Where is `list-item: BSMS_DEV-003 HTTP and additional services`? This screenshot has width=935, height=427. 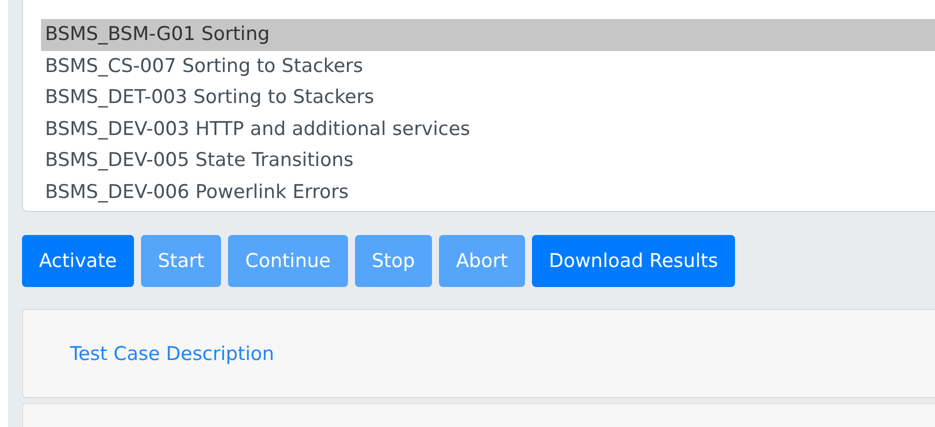 list-item: BSMS_DEV-003 HTTP and additional services is located at coordinates (488, 129).